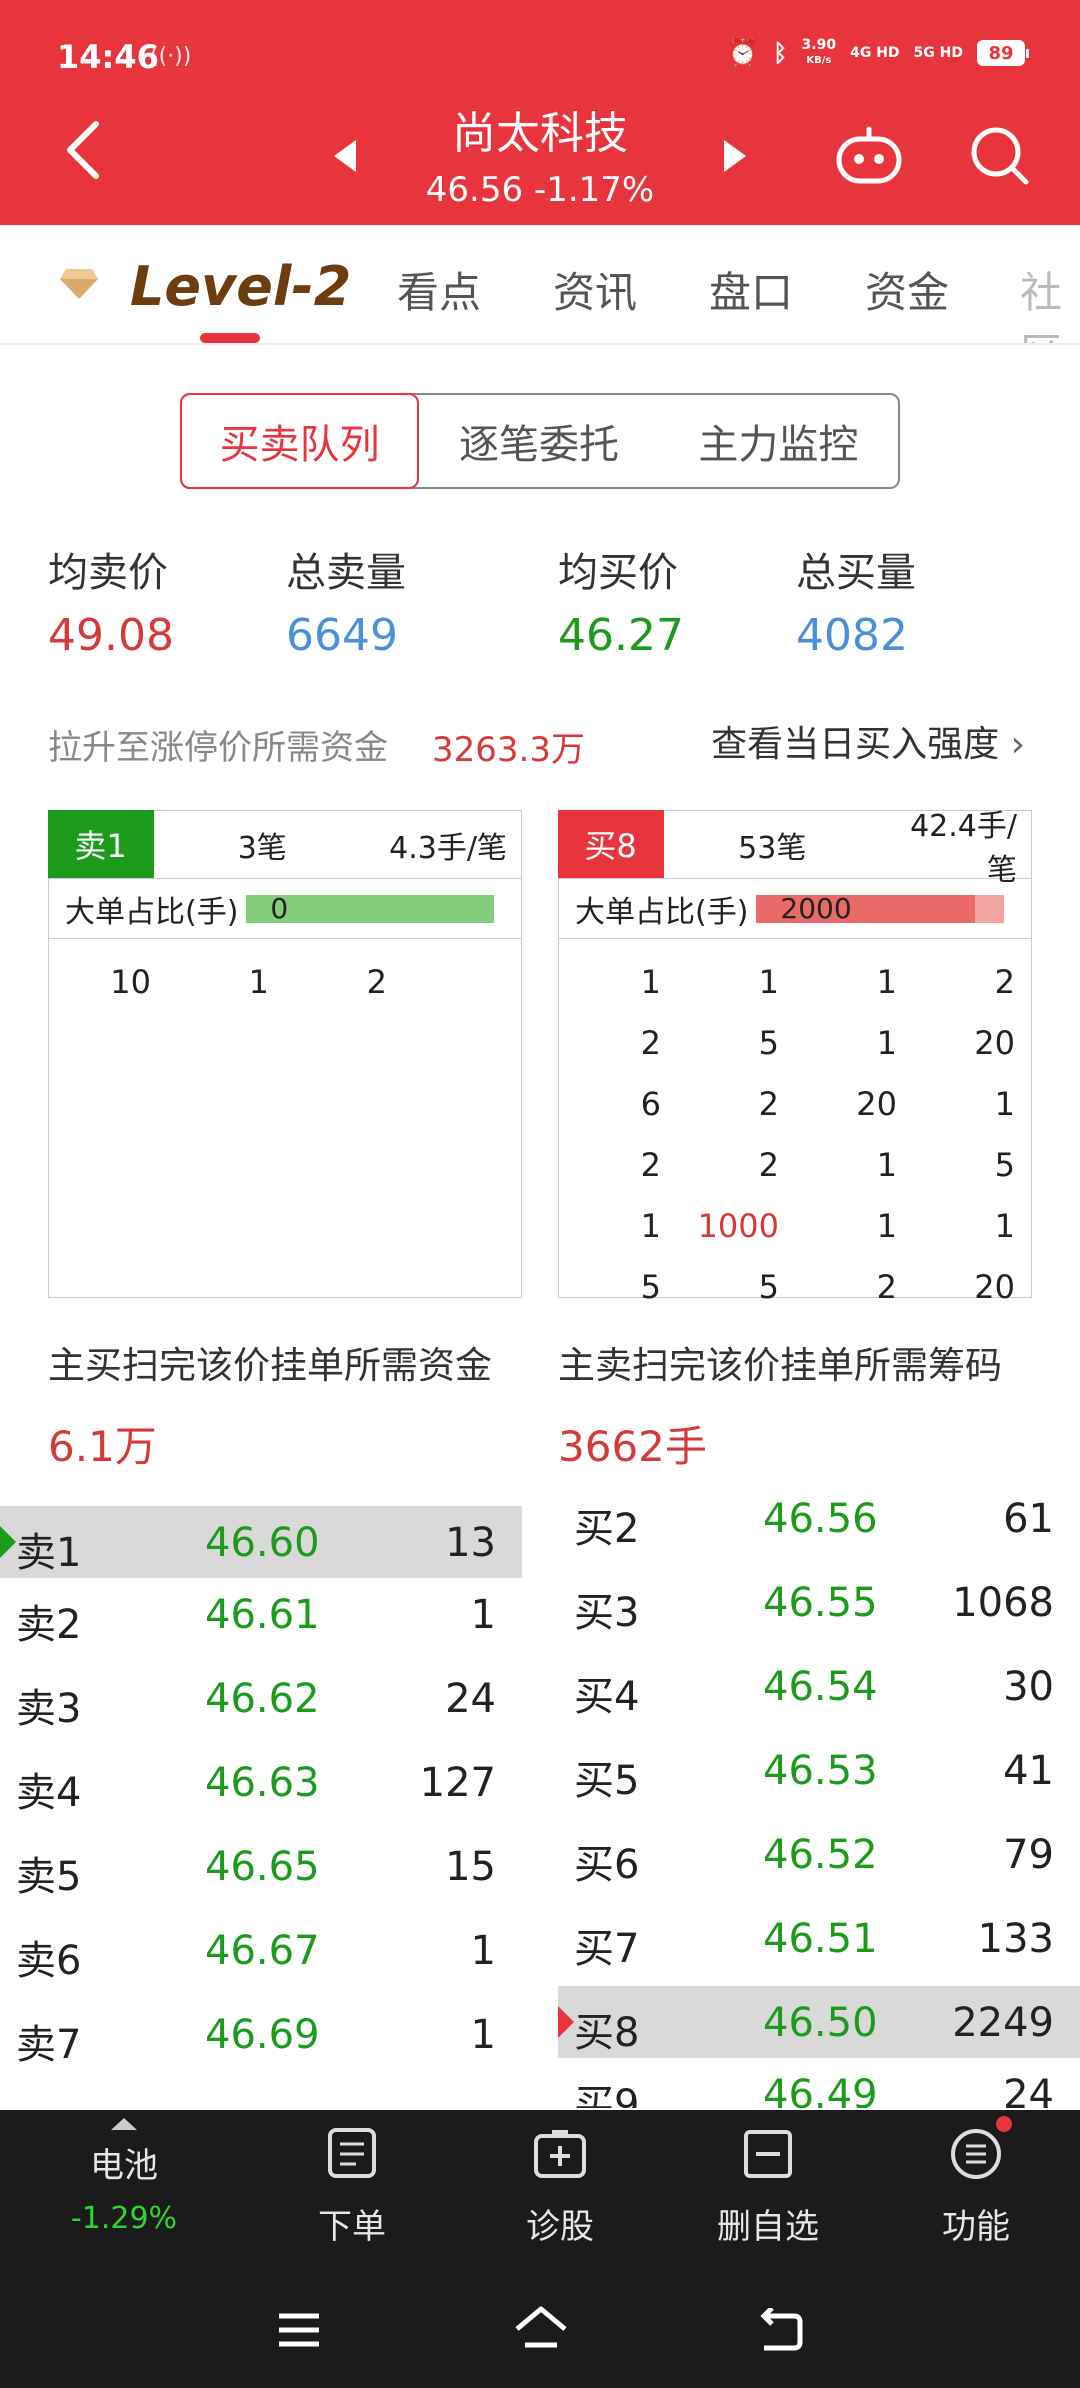 The width and height of the screenshot is (1080, 2388). I want to click on bid-row: 买2 46.56 61, so click(819, 1524).